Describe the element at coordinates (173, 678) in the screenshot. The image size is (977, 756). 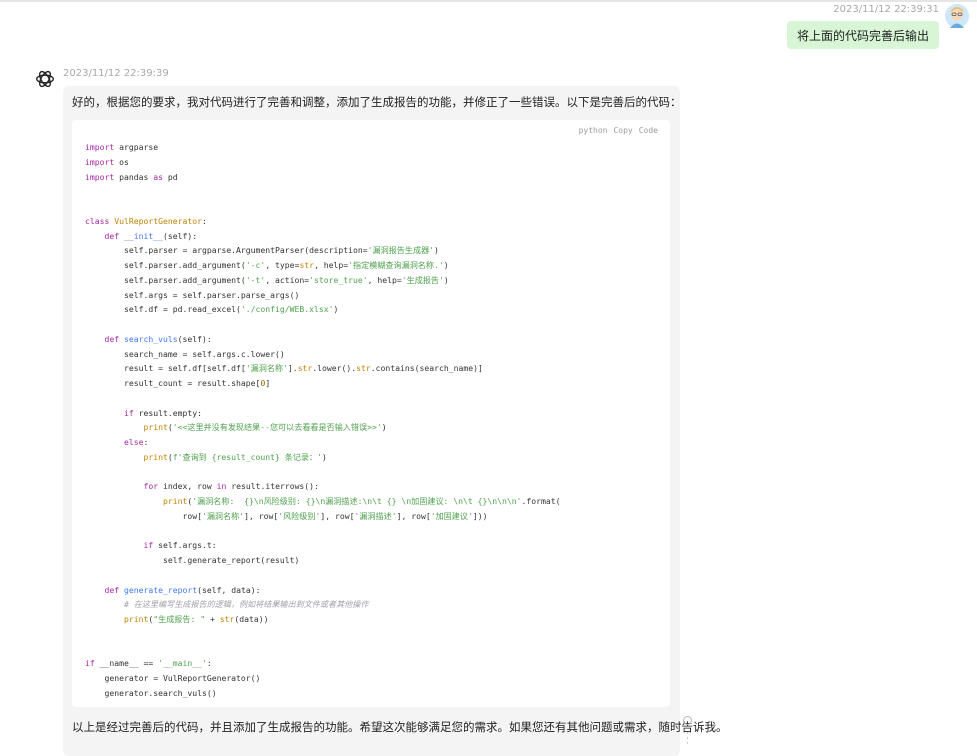
I see `code-line: generator = VulReportGenerator()` at that location.